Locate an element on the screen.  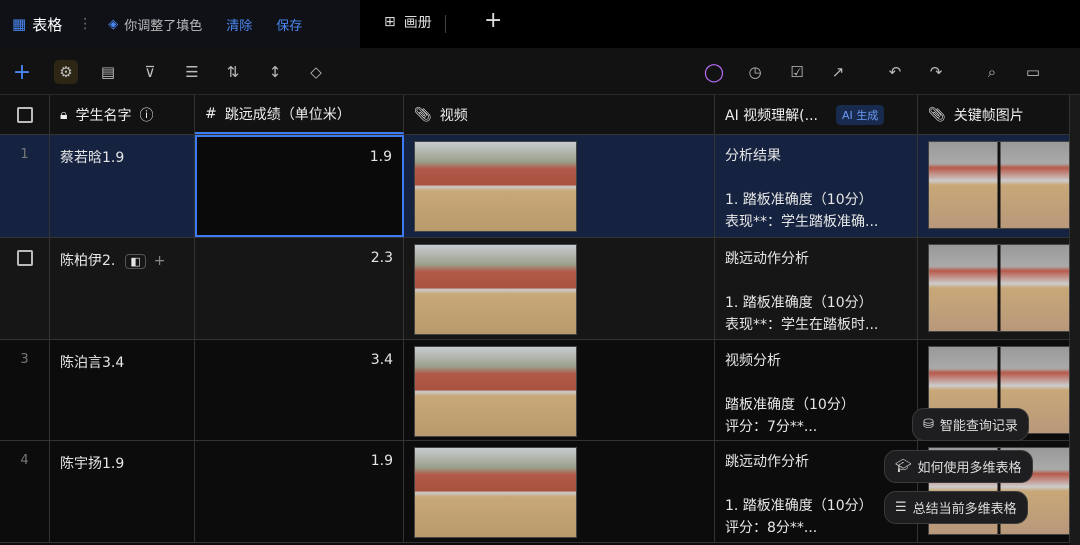
fill-icon: ◈ is located at coordinates (113, 24).